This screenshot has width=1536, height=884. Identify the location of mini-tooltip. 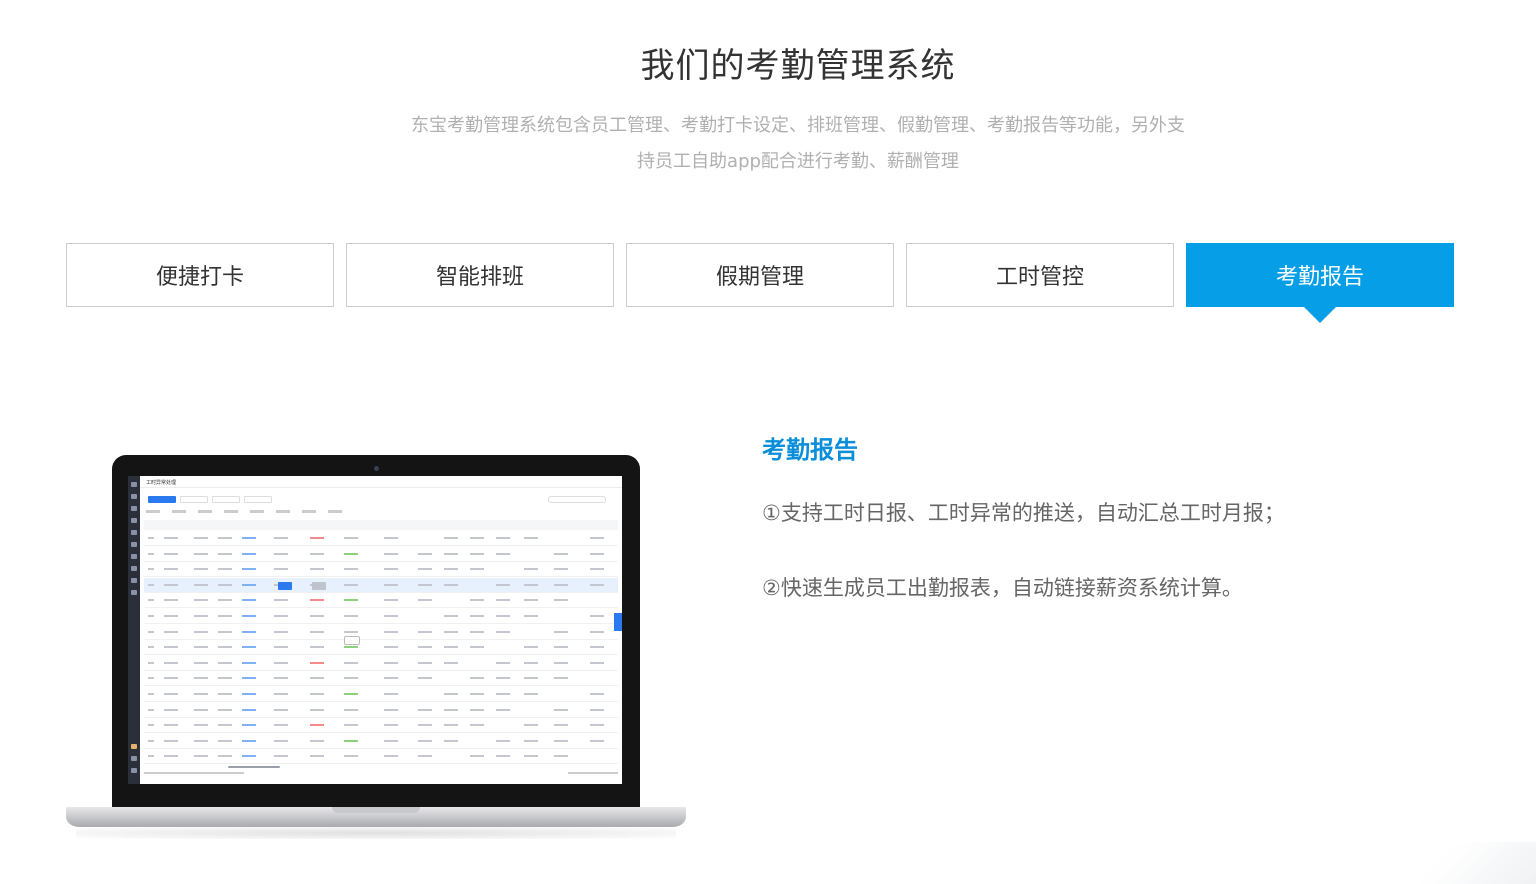
(352, 640).